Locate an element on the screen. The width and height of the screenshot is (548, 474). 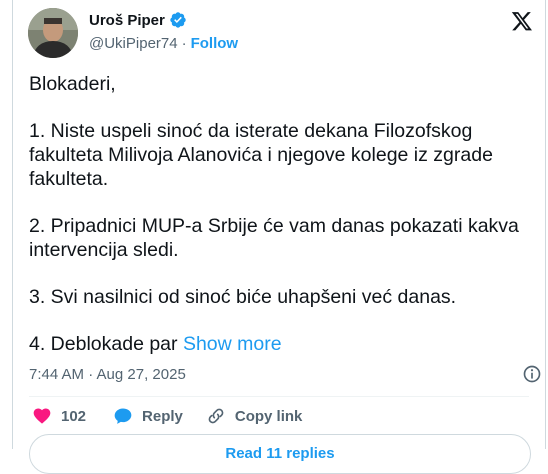
follow-button: Follow is located at coordinates (215, 43).